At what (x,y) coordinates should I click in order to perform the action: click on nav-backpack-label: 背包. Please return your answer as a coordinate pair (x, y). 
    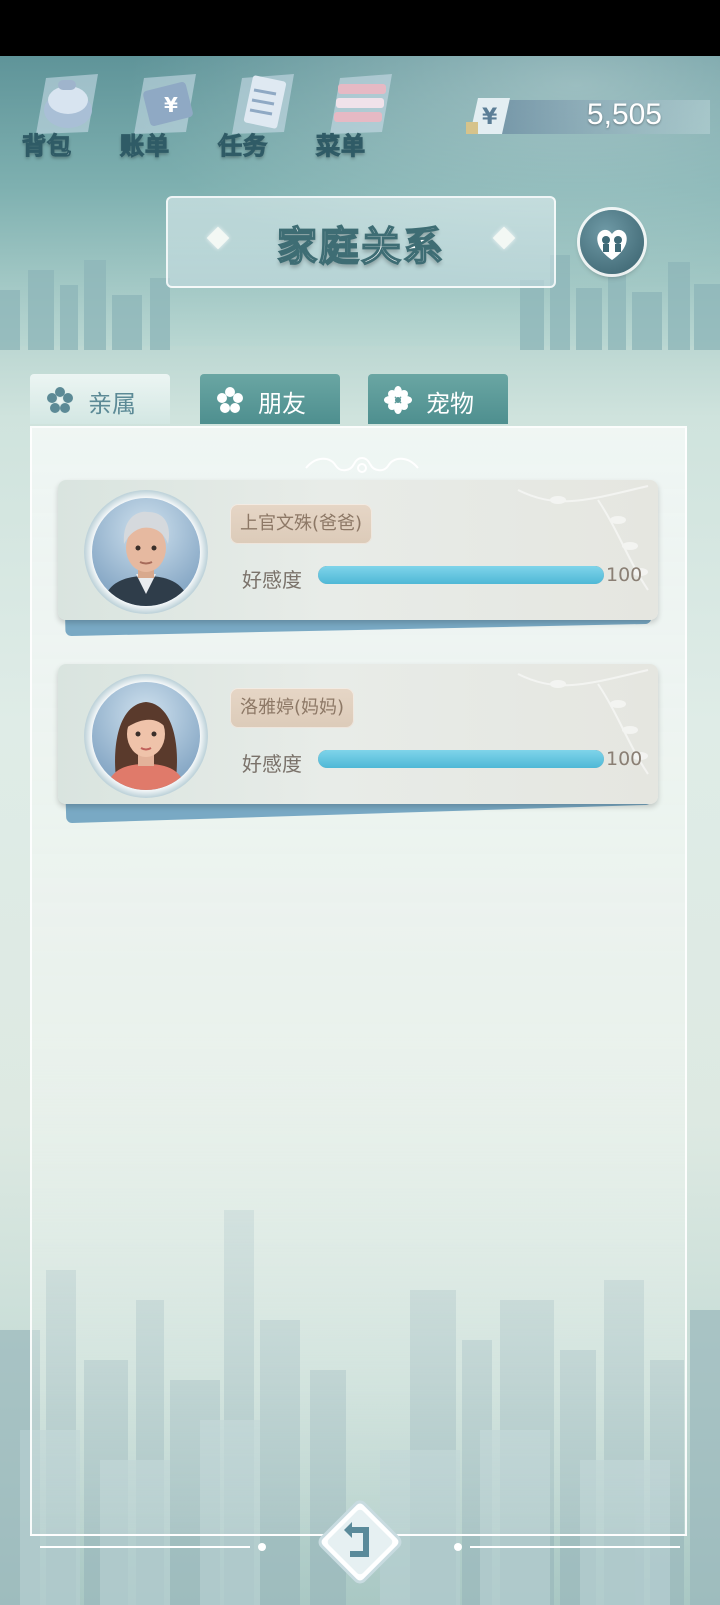
    Looking at the image, I should click on (47, 146).